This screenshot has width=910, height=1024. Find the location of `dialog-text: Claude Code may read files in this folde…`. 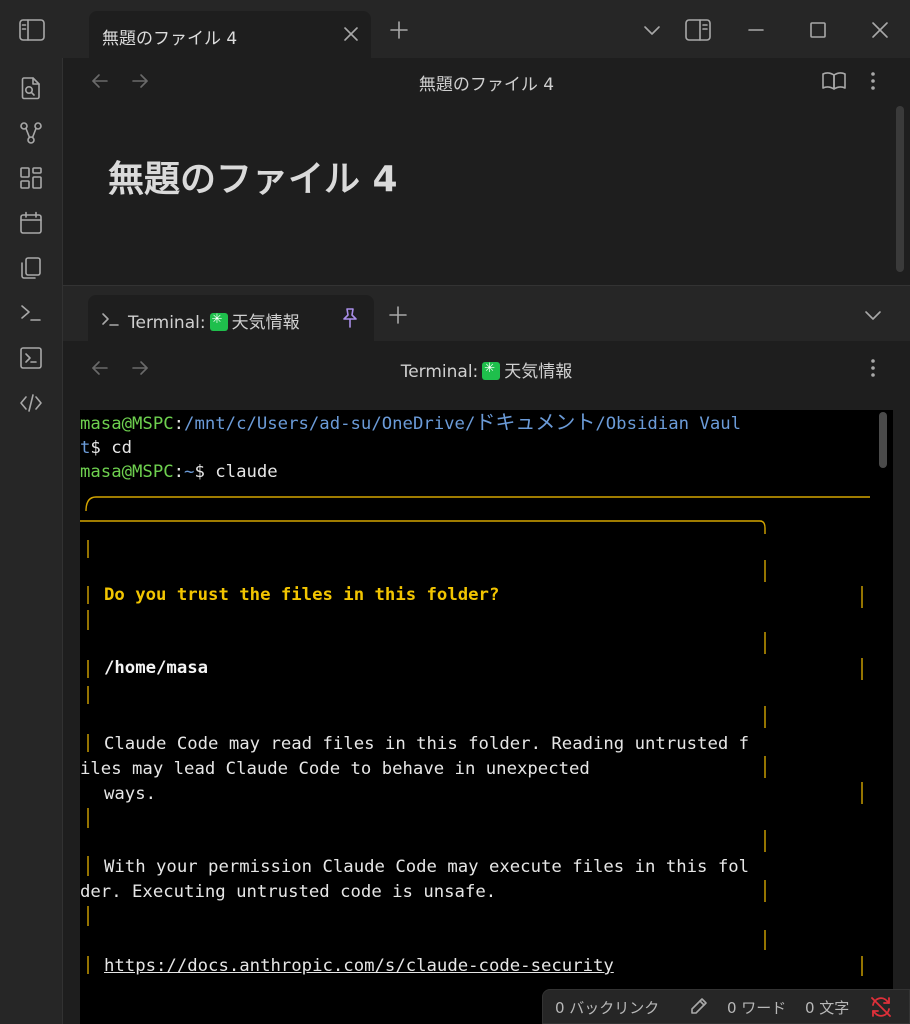

dialog-text: Claude Code may read files in this folde… is located at coordinates (427, 744).